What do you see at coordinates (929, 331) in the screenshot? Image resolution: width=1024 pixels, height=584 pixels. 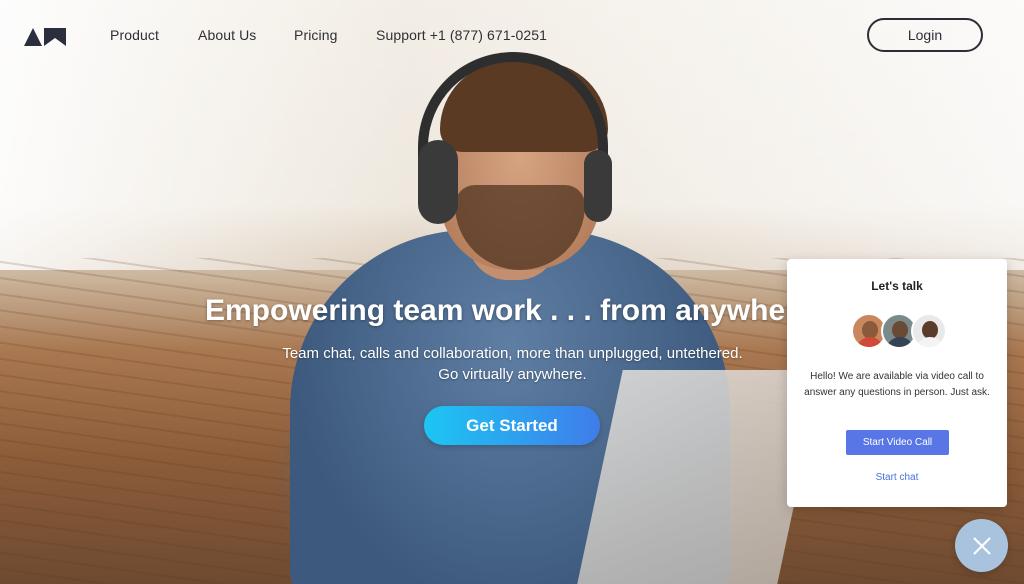 I see `avatar` at bounding box center [929, 331].